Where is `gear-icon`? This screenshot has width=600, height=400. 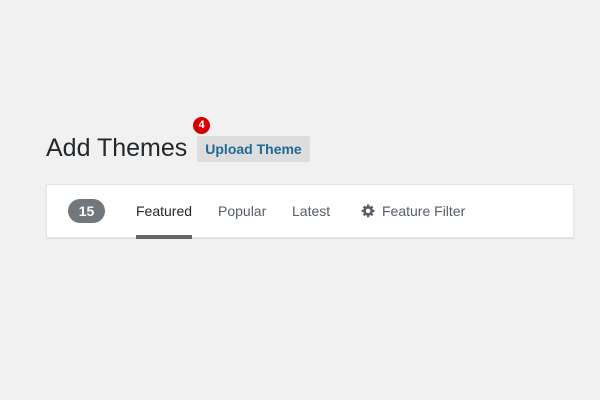 gear-icon is located at coordinates (368, 211).